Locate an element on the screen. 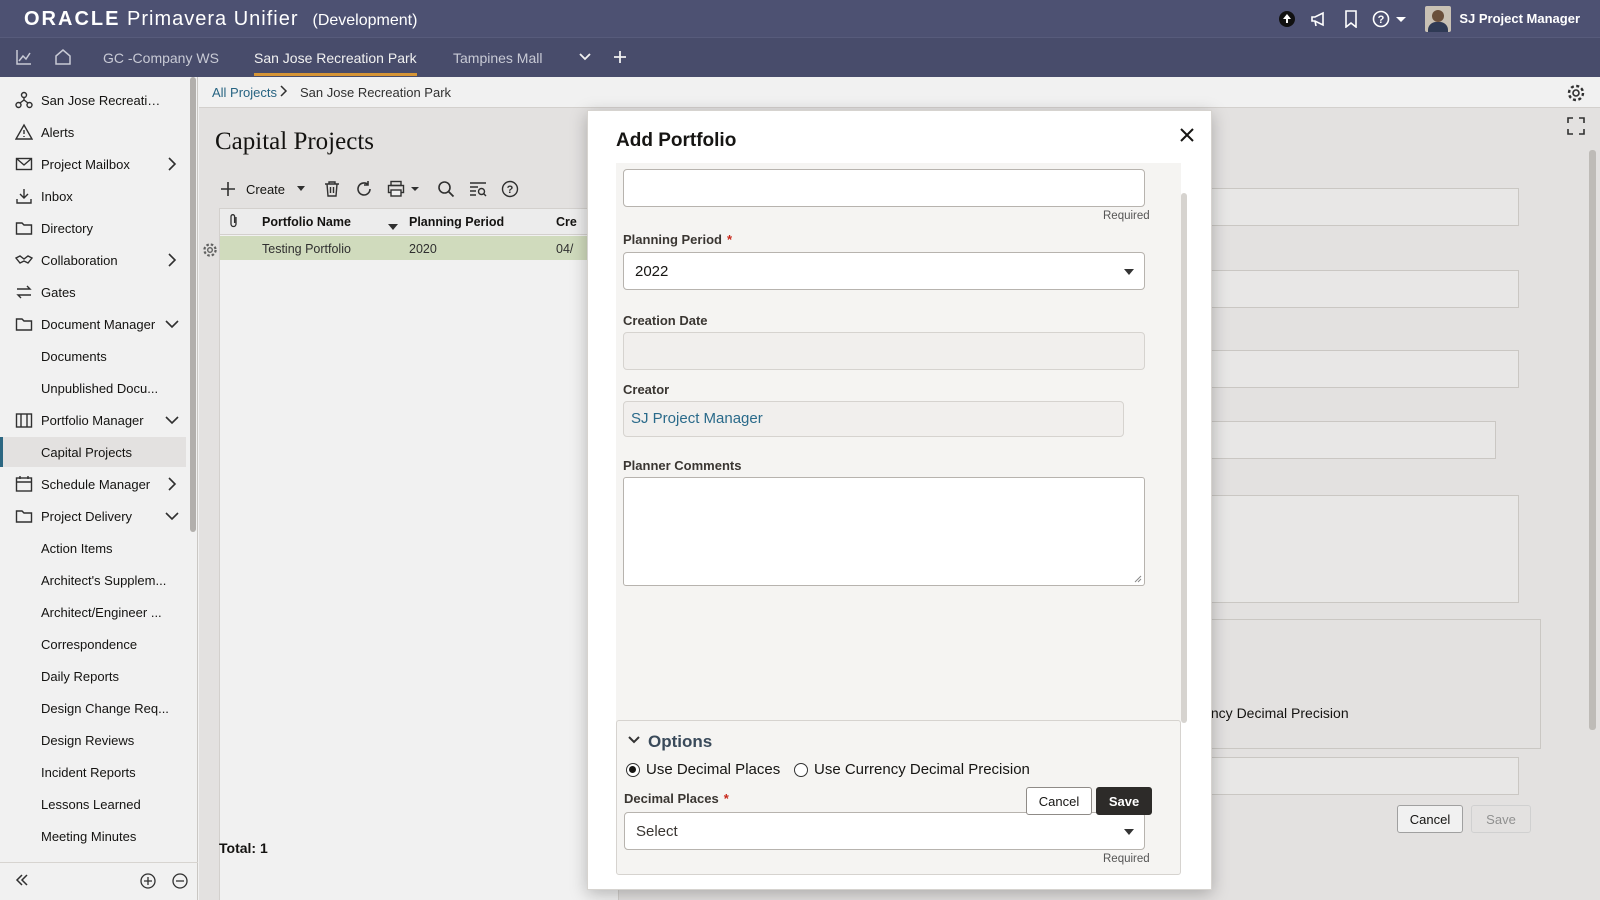  dialog-scrollbar is located at coordinates (1184, 458).